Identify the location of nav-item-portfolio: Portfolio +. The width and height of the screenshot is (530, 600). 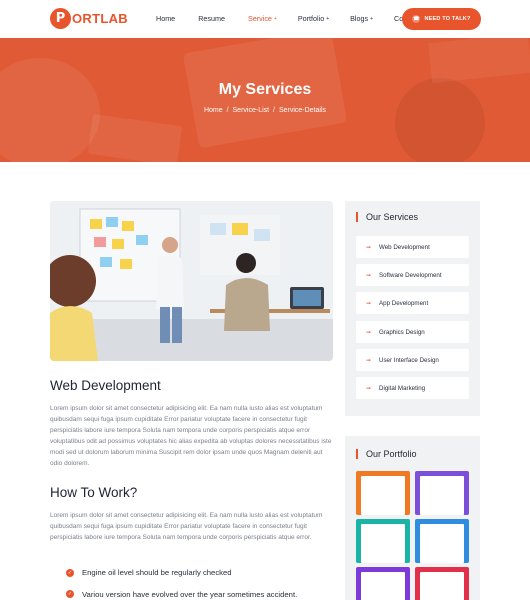
(313, 18).